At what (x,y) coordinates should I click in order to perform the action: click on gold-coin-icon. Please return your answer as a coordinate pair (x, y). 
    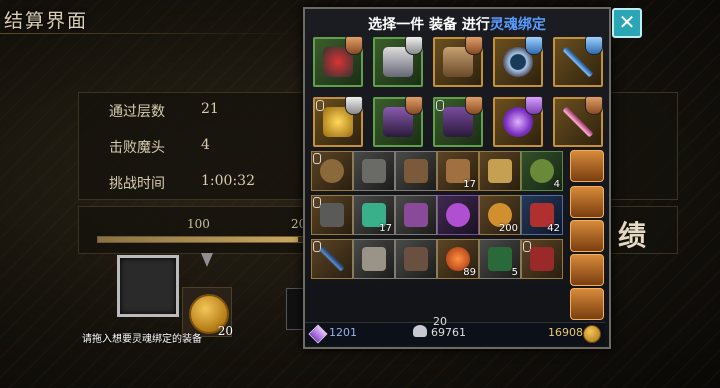
    Looking at the image, I should click on (592, 334).